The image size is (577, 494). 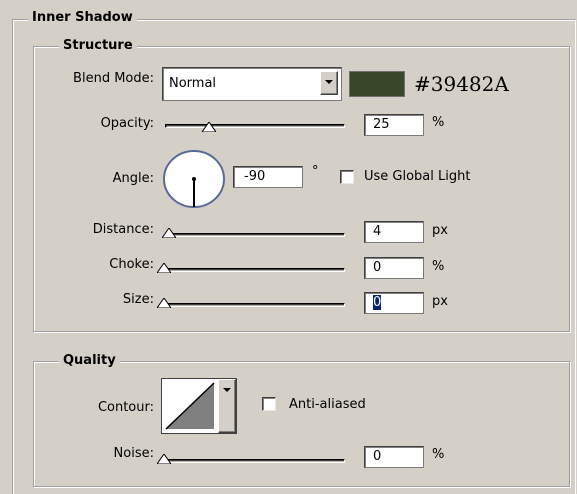 I want to click on noise-slider-track, so click(x=252, y=461).